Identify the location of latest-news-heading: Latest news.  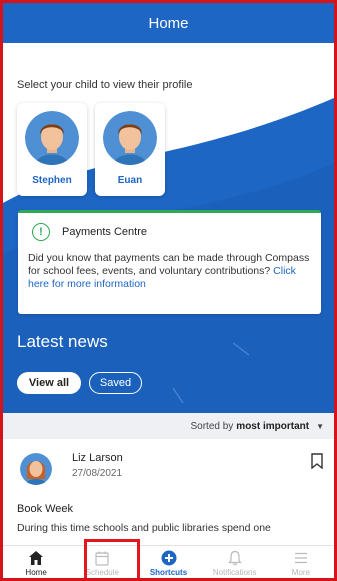
(62, 341).